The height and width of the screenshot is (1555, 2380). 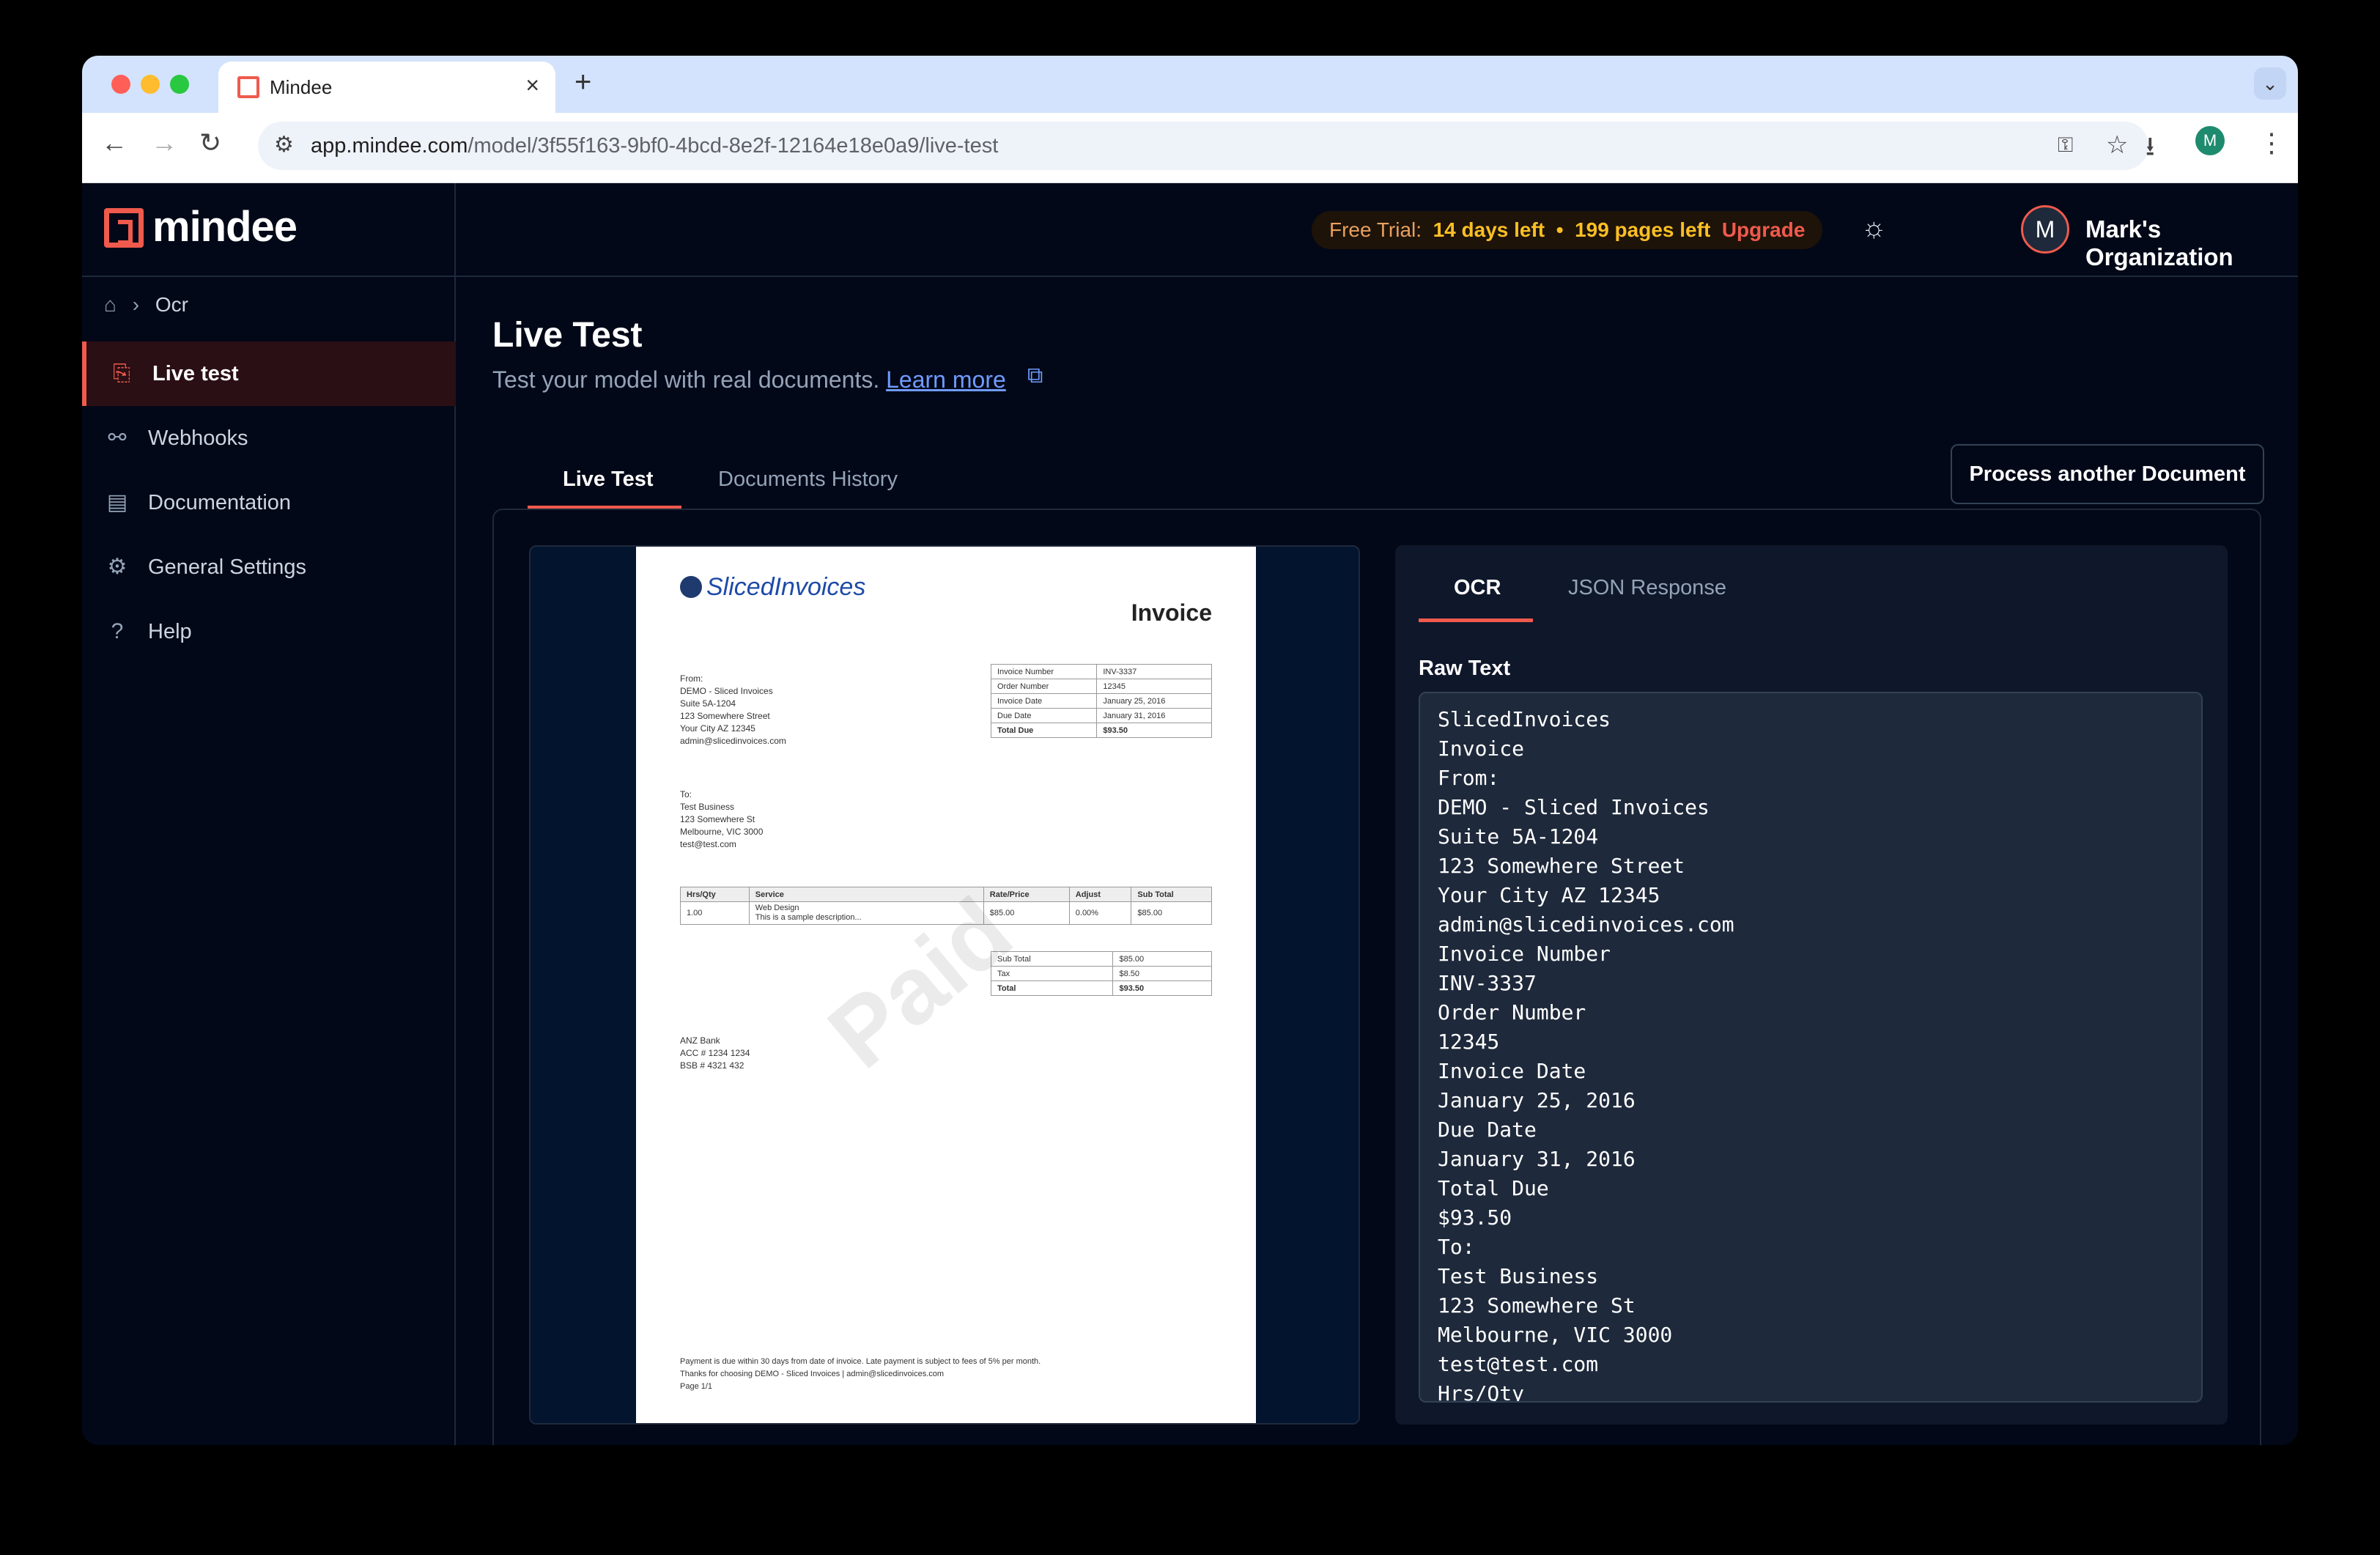 What do you see at coordinates (1489, 229) in the screenshot?
I see `trial-days: 14 days left` at bounding box center [1489, 229].